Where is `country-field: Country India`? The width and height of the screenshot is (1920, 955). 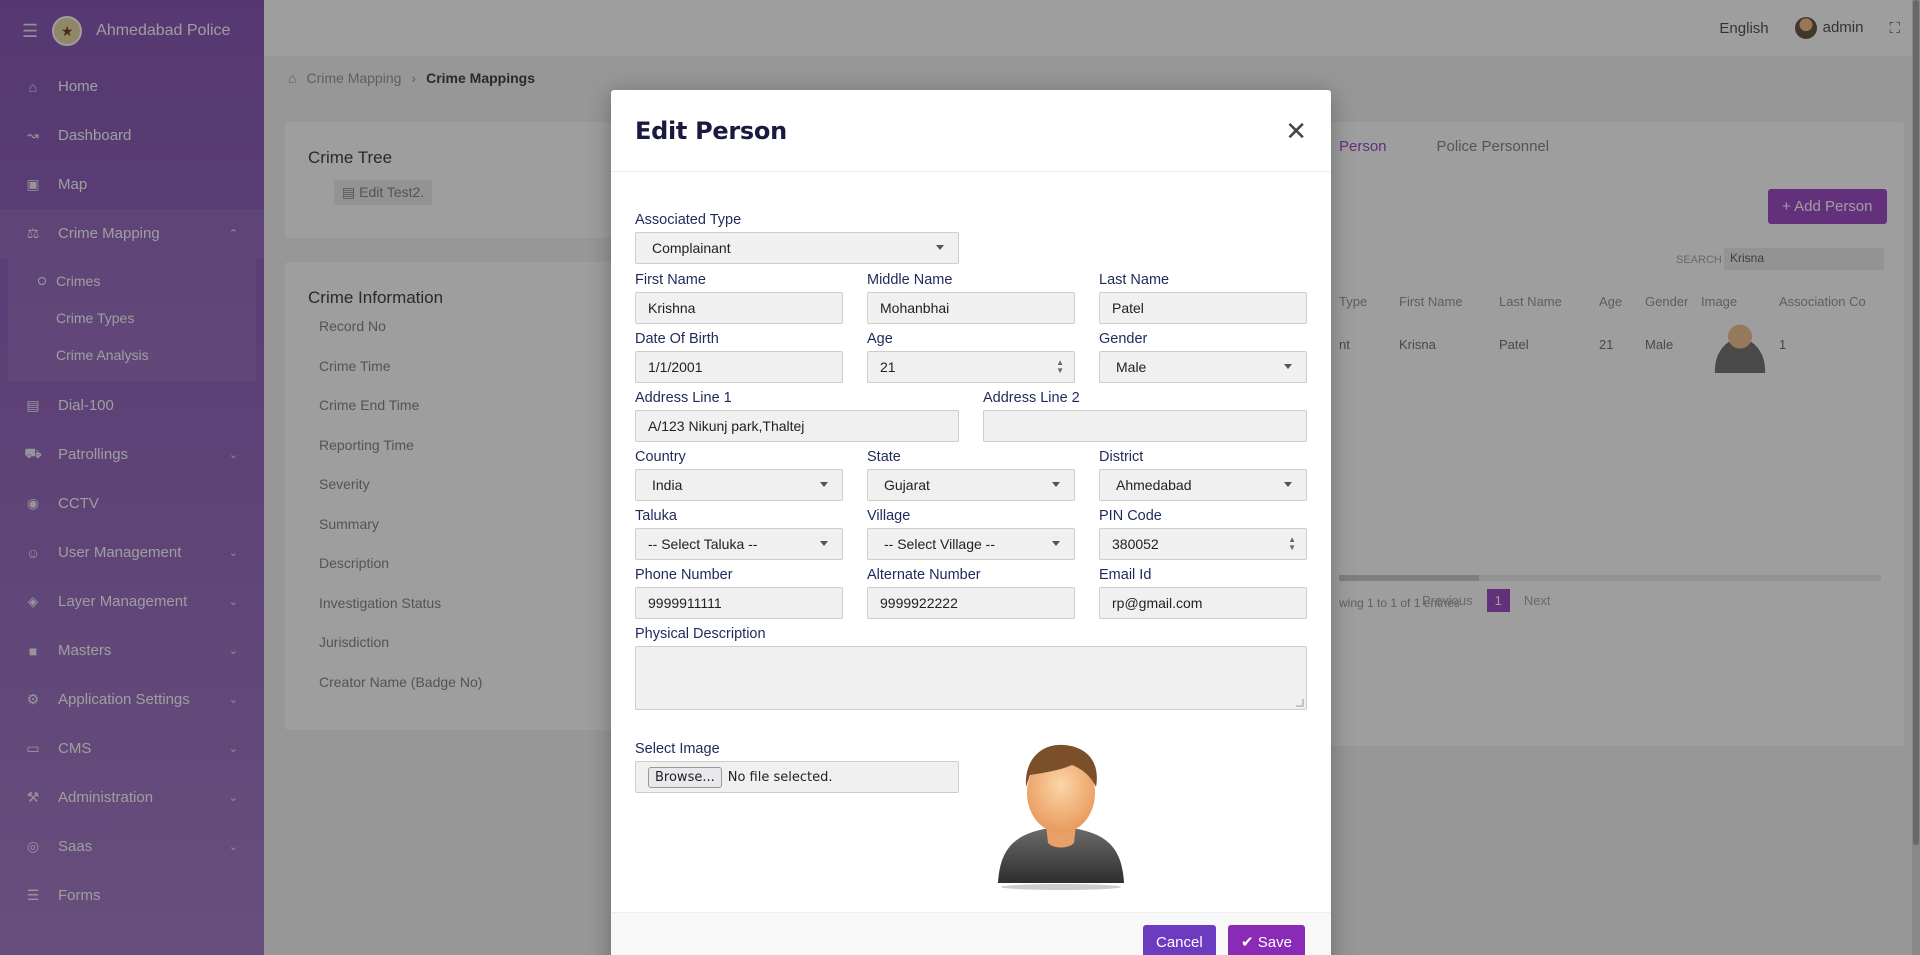
country-field: Country India is located at coordinates (739, 475).